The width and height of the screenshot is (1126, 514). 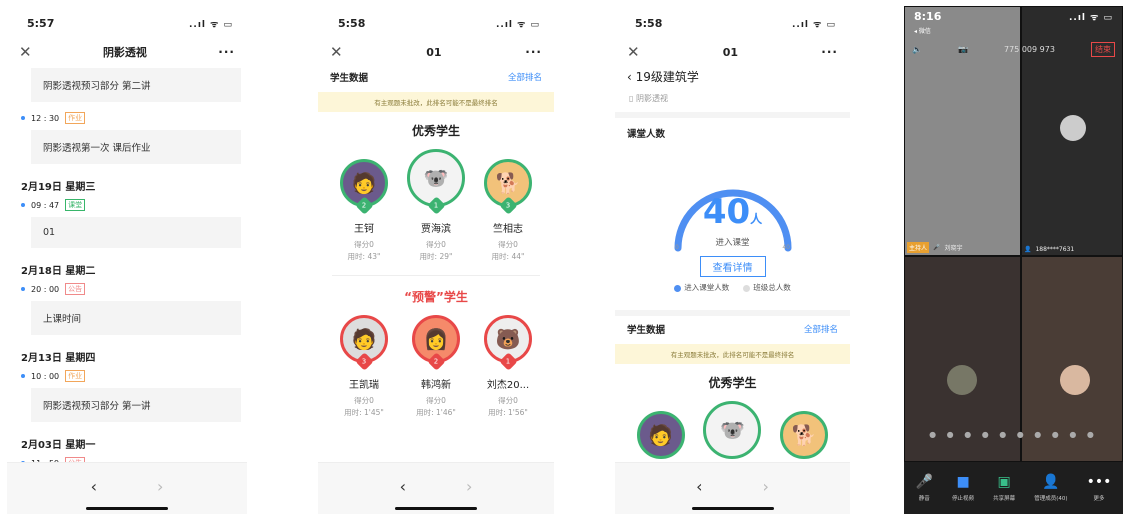 I want to click on date-header: 2月13日 星期四, so click(x=58, y=358).